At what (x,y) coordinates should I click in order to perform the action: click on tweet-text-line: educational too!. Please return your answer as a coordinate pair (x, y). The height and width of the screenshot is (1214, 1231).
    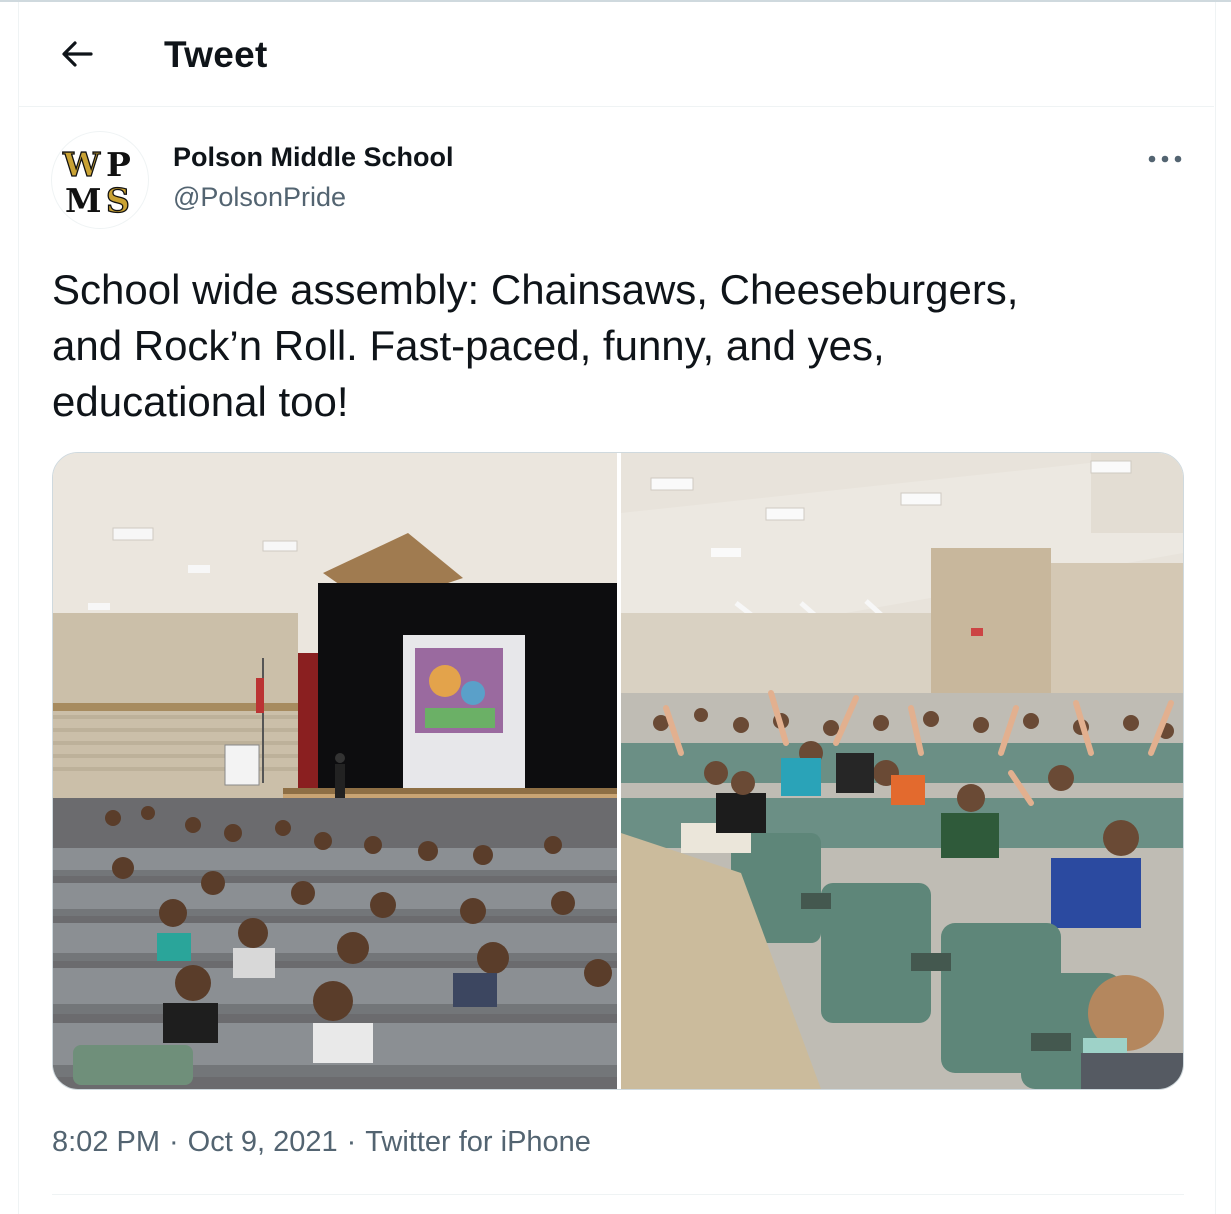
    Looking at the image, I should click on (200, 401).